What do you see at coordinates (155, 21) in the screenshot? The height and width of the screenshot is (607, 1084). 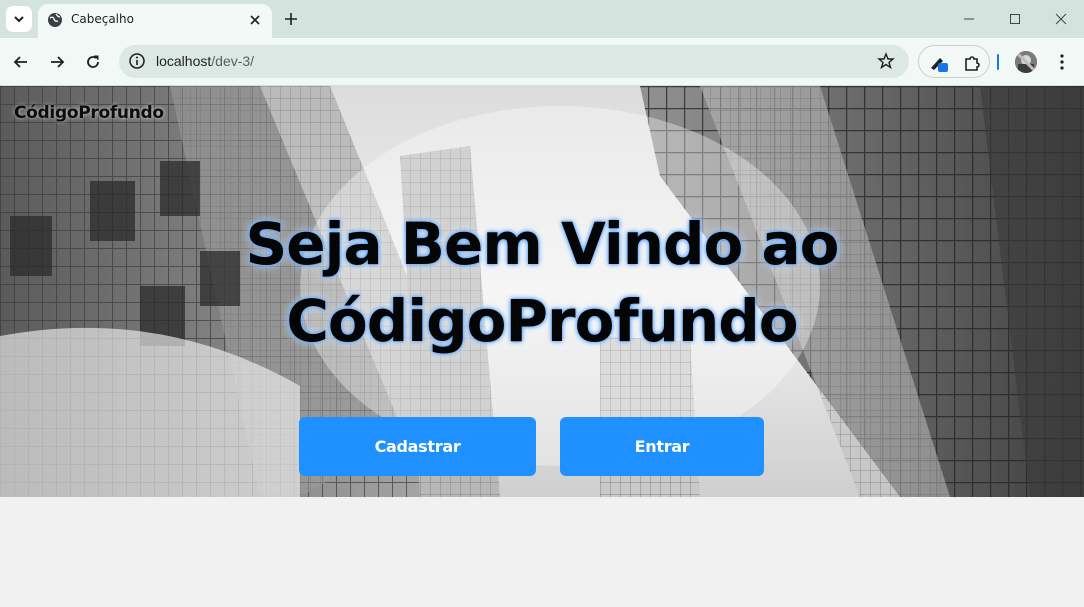 I see `active-tab: Cabeçalho` at bounding box center [155, 21].